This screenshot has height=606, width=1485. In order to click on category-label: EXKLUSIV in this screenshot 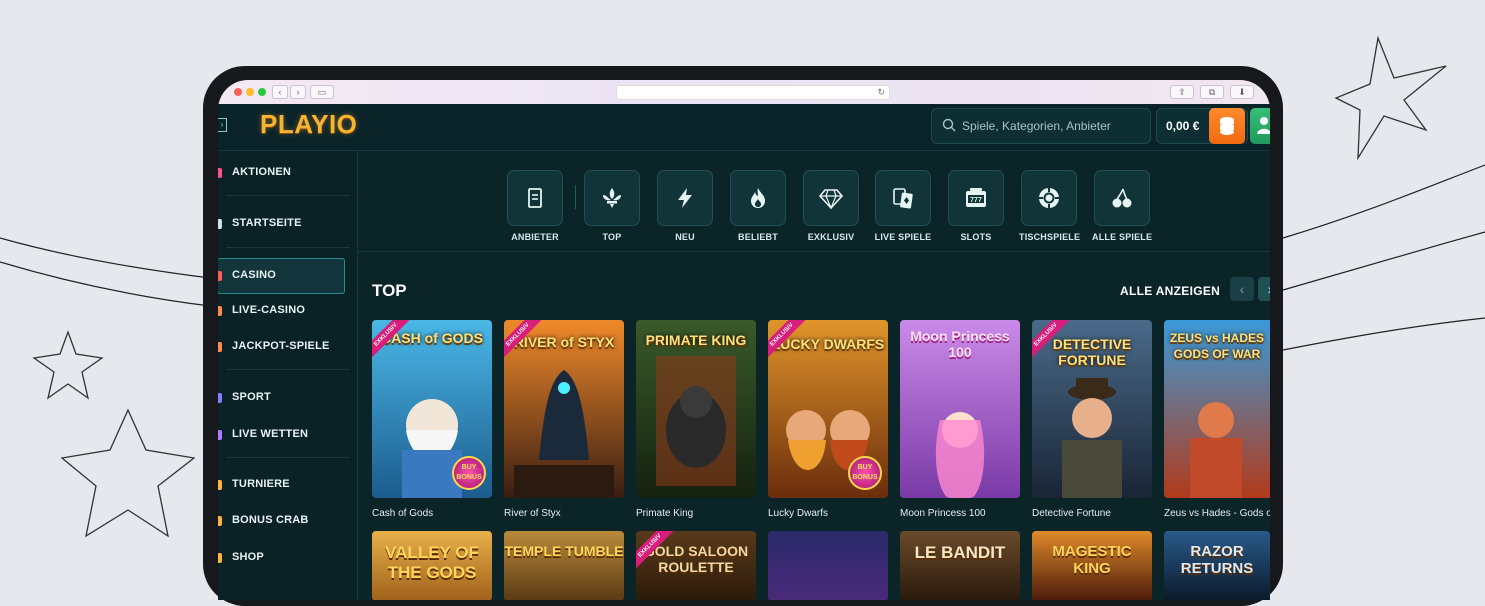, I will do `click(831, 237)`.